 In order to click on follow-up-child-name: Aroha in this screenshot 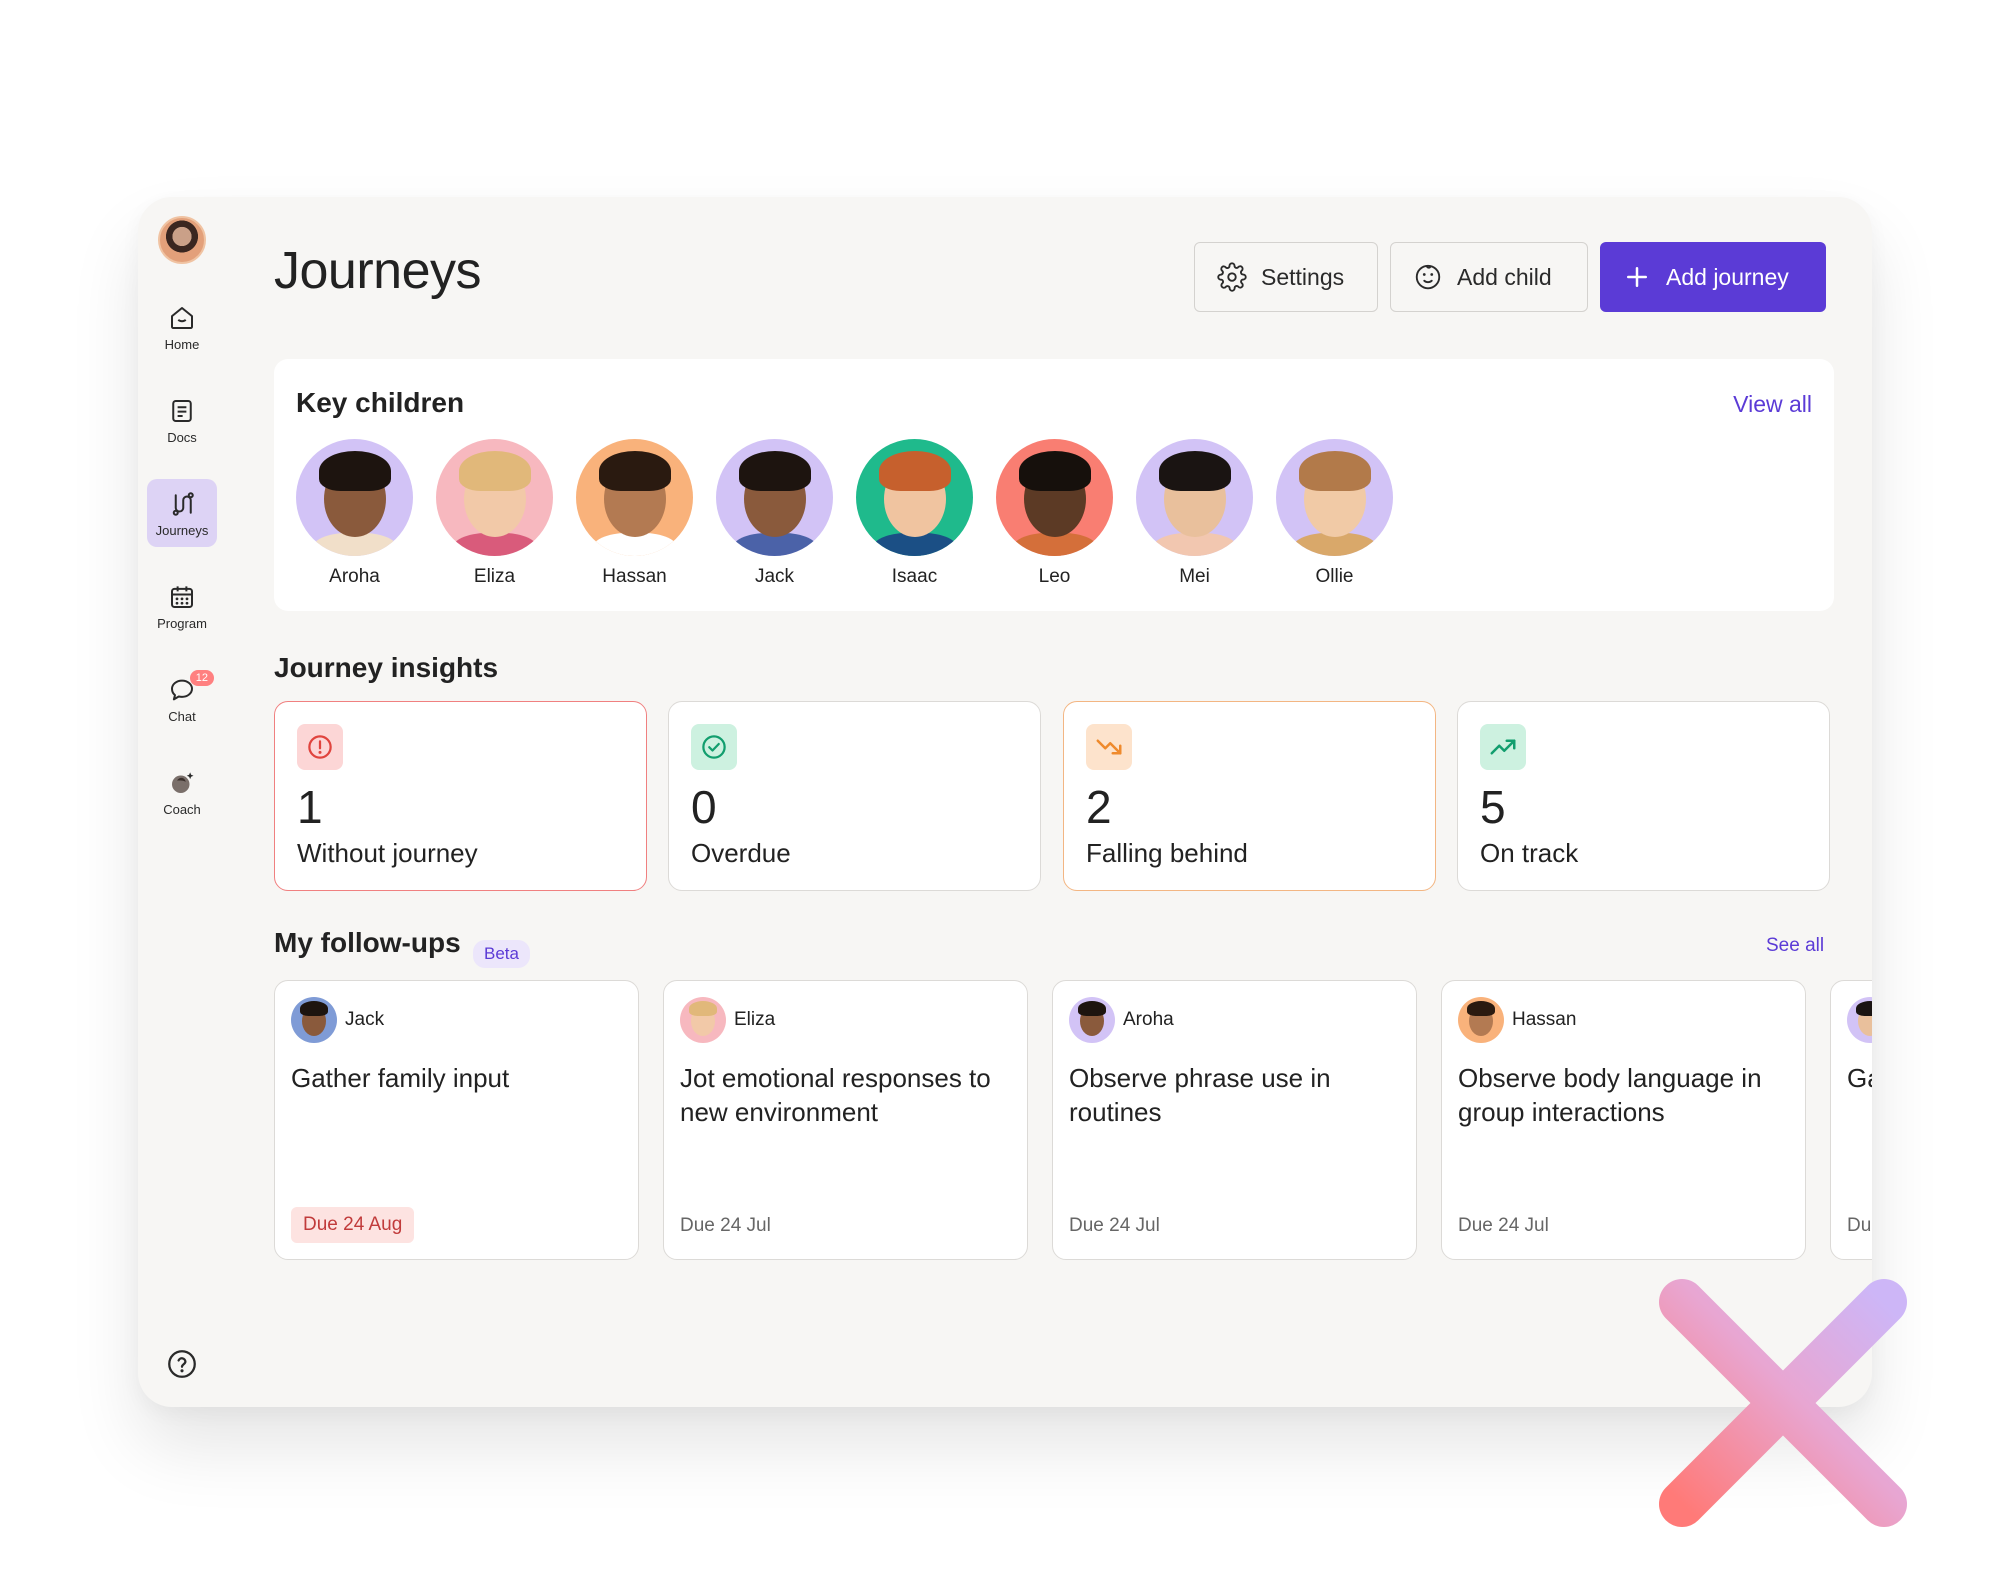, I will do `click(1148, 1019)`.